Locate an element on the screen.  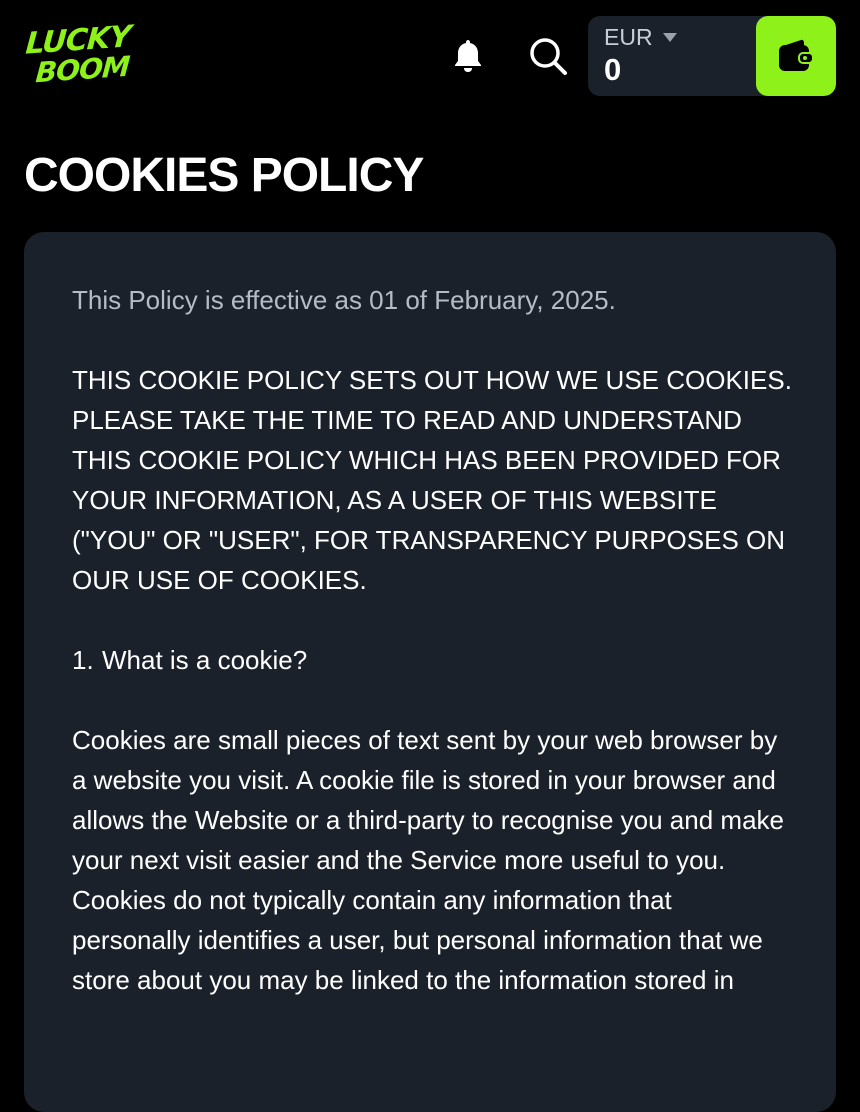
wallet-widget: EUR 0 is located at coordinates (712, 56).